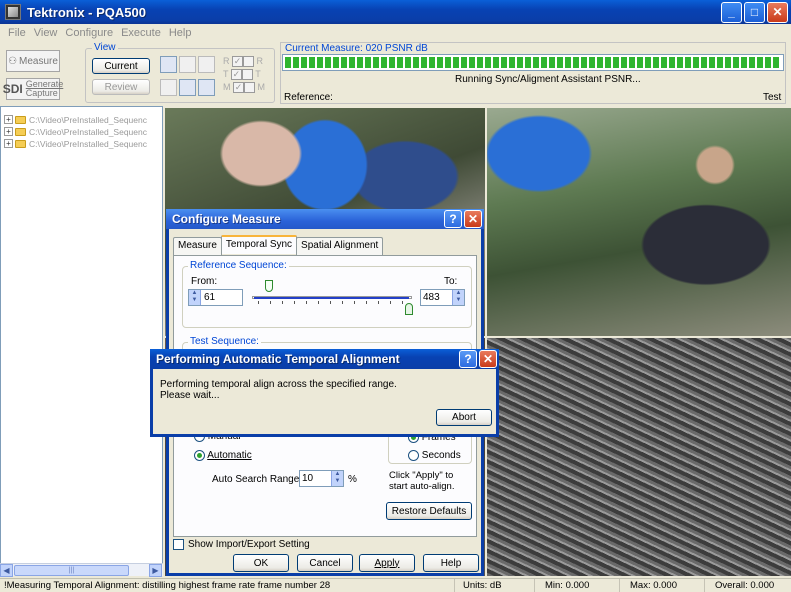 Image resolution: width=791 pixels, height=592 pixels. Describe the element at coordinates (168, 64) in the screenshot. I see `layout-quad-icon` at that location.